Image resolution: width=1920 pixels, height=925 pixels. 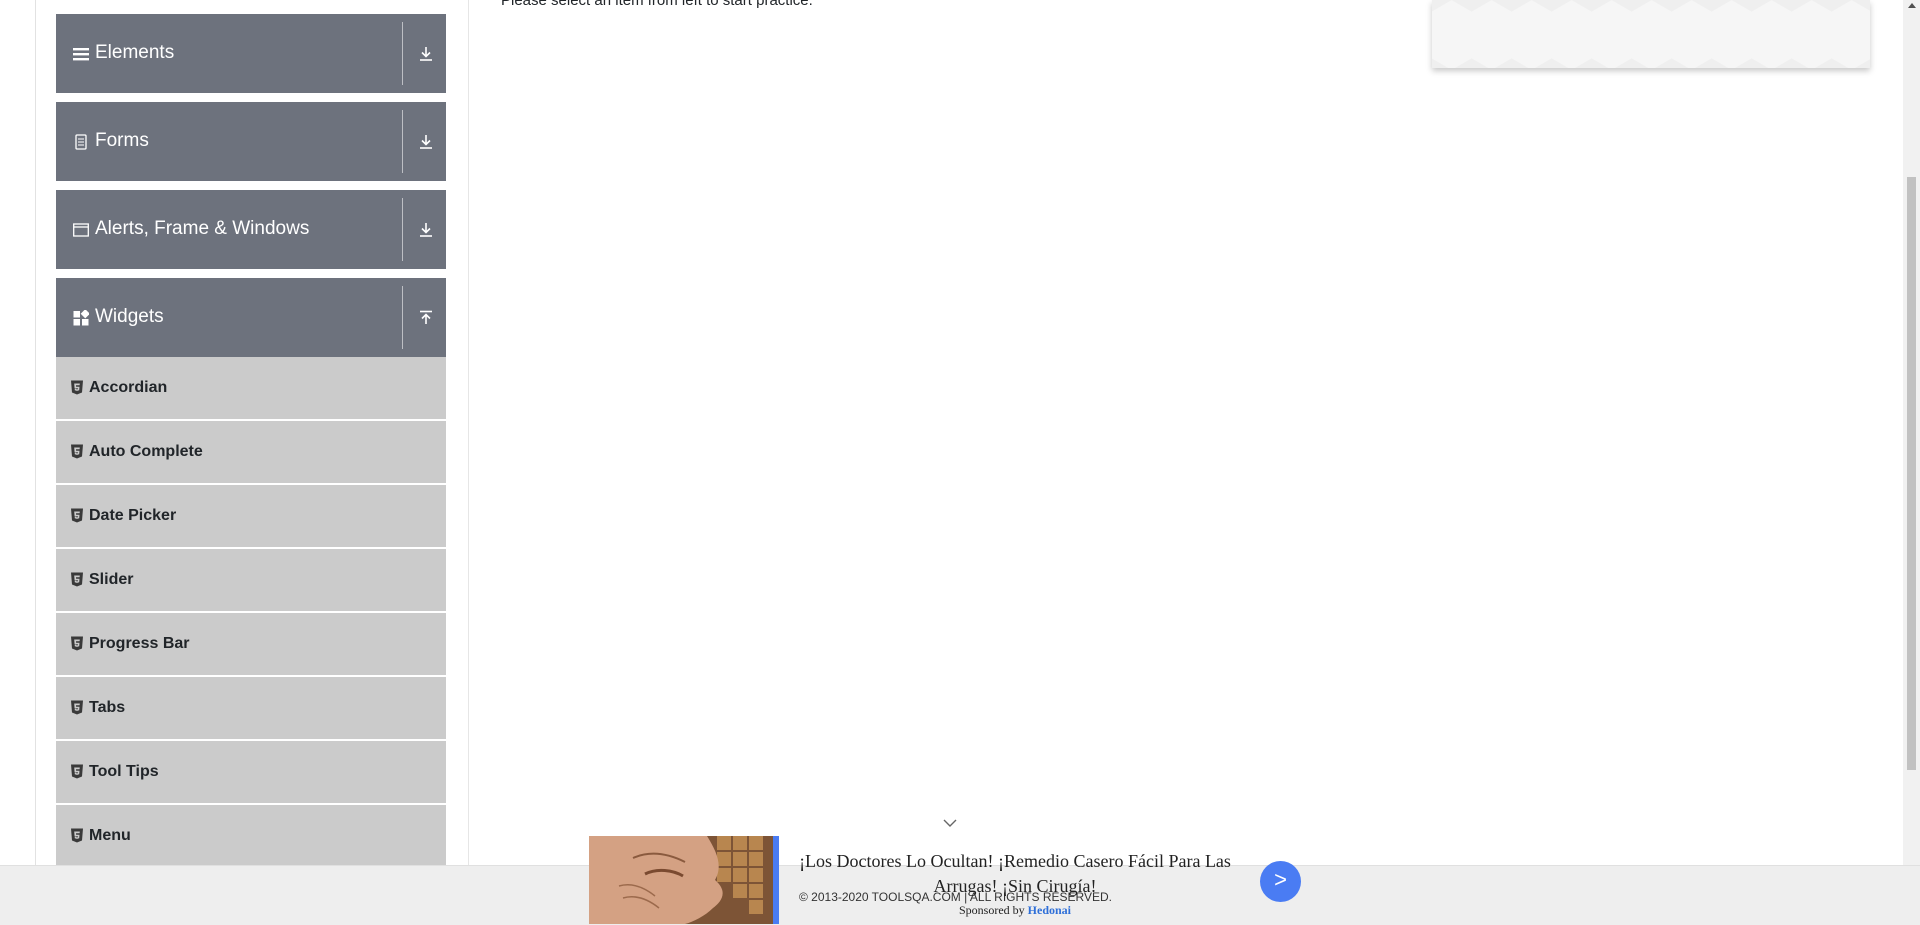 I want to click on menu-item-label: Tool Tips, so click(x=124, y=771).